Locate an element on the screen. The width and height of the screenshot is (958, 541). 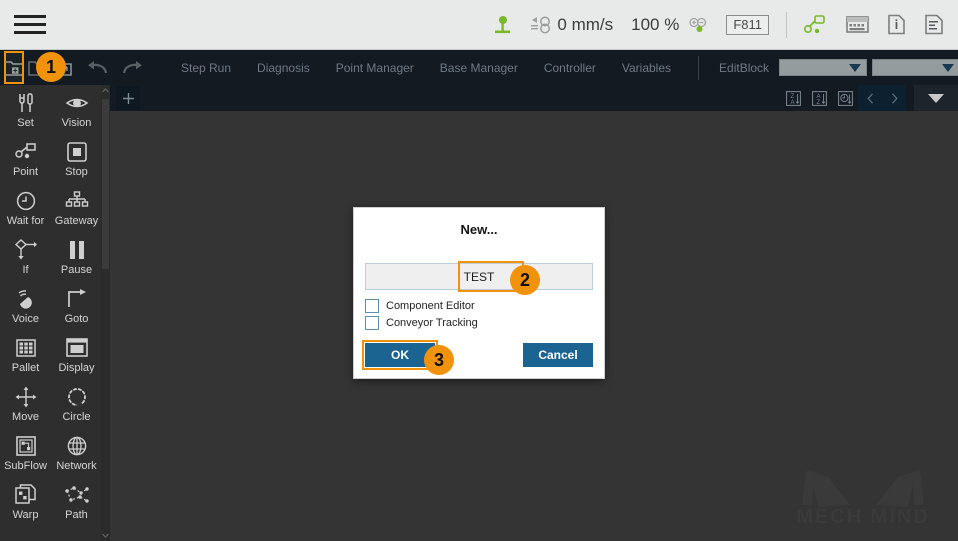
checkbox-conveyor-tracking: Conveyor Tracking is located at coordinates (484, 323).